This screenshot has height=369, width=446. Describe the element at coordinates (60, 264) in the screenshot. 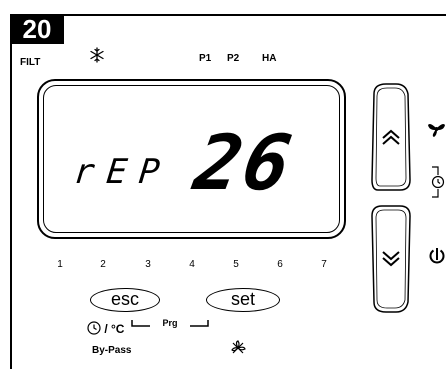

I see `position-number-1: 1` at that location.